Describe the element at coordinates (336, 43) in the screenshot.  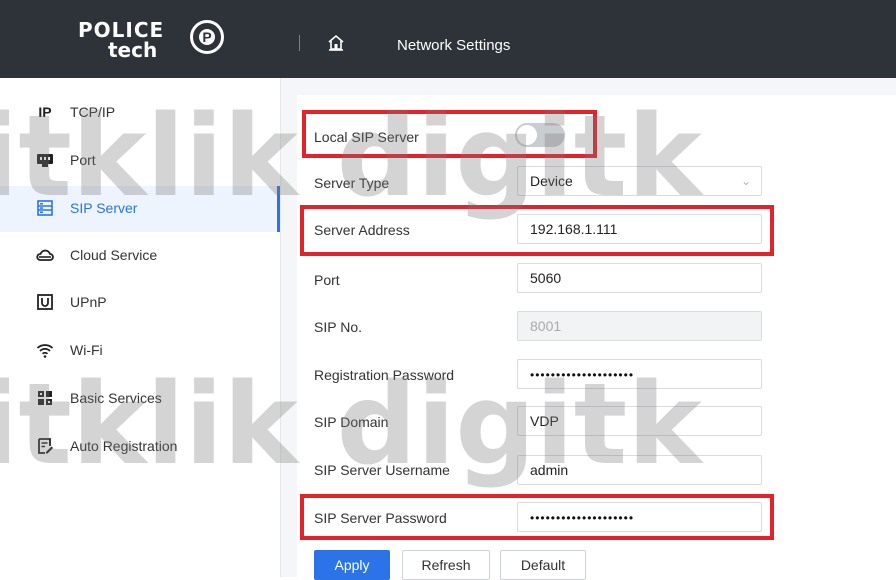
I see `home-icon` at that location.